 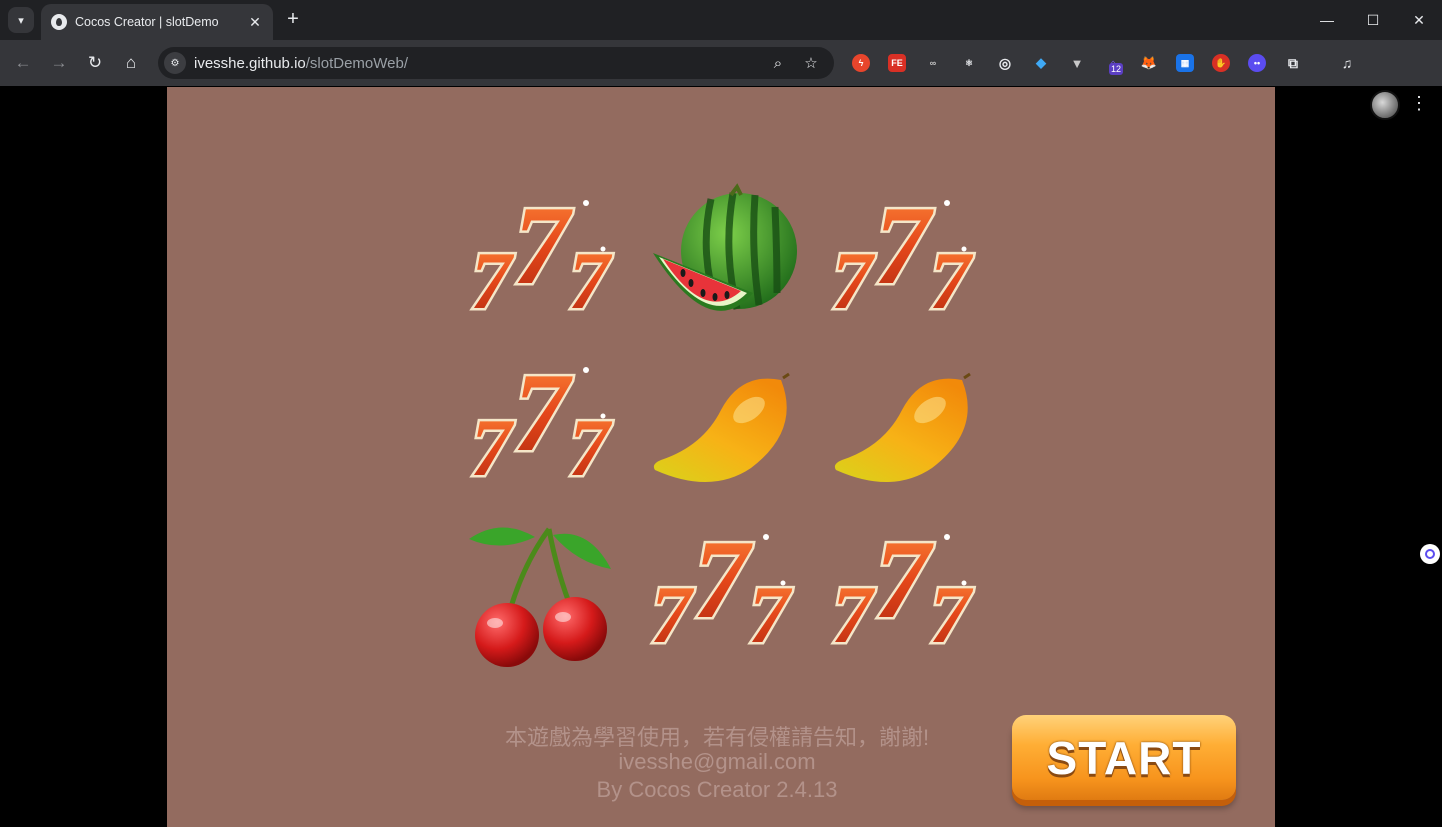 What do you see at coordinates (23, 63) in the screenshot?
I see `back-icon: ←` at bounding box center [23, 63].